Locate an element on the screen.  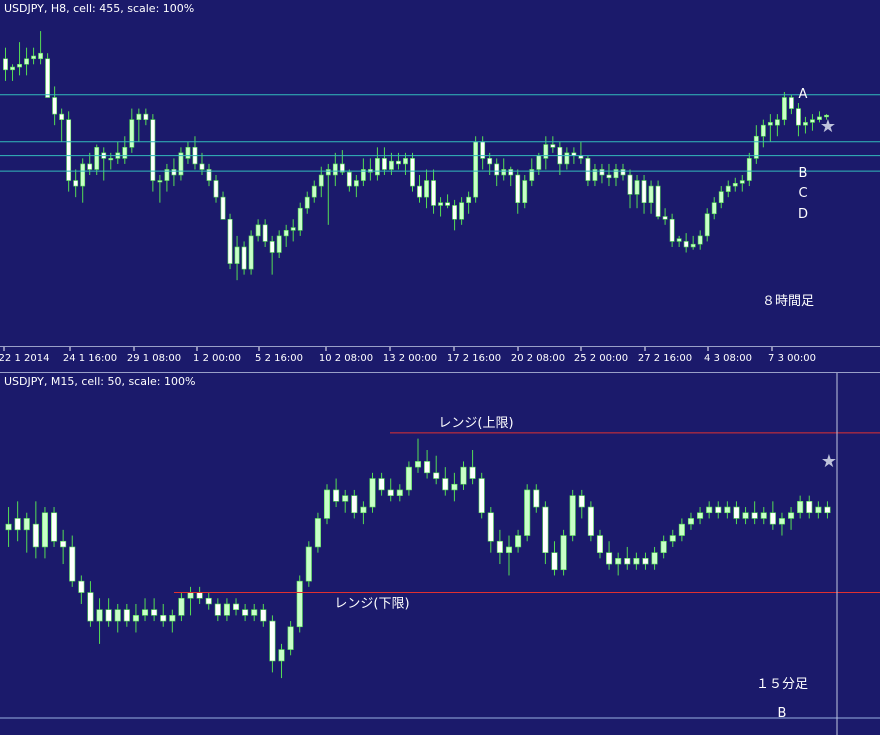
level-label-b: B is located at coordinates (803, 173).